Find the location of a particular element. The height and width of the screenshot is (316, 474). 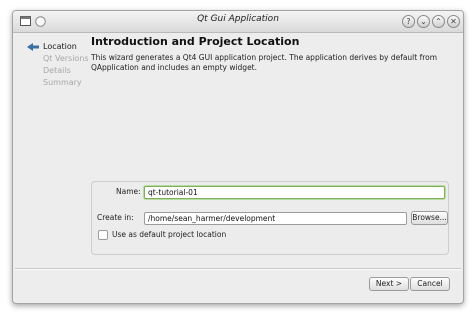

default-location-checkbox is located at coordinates (103, 235).